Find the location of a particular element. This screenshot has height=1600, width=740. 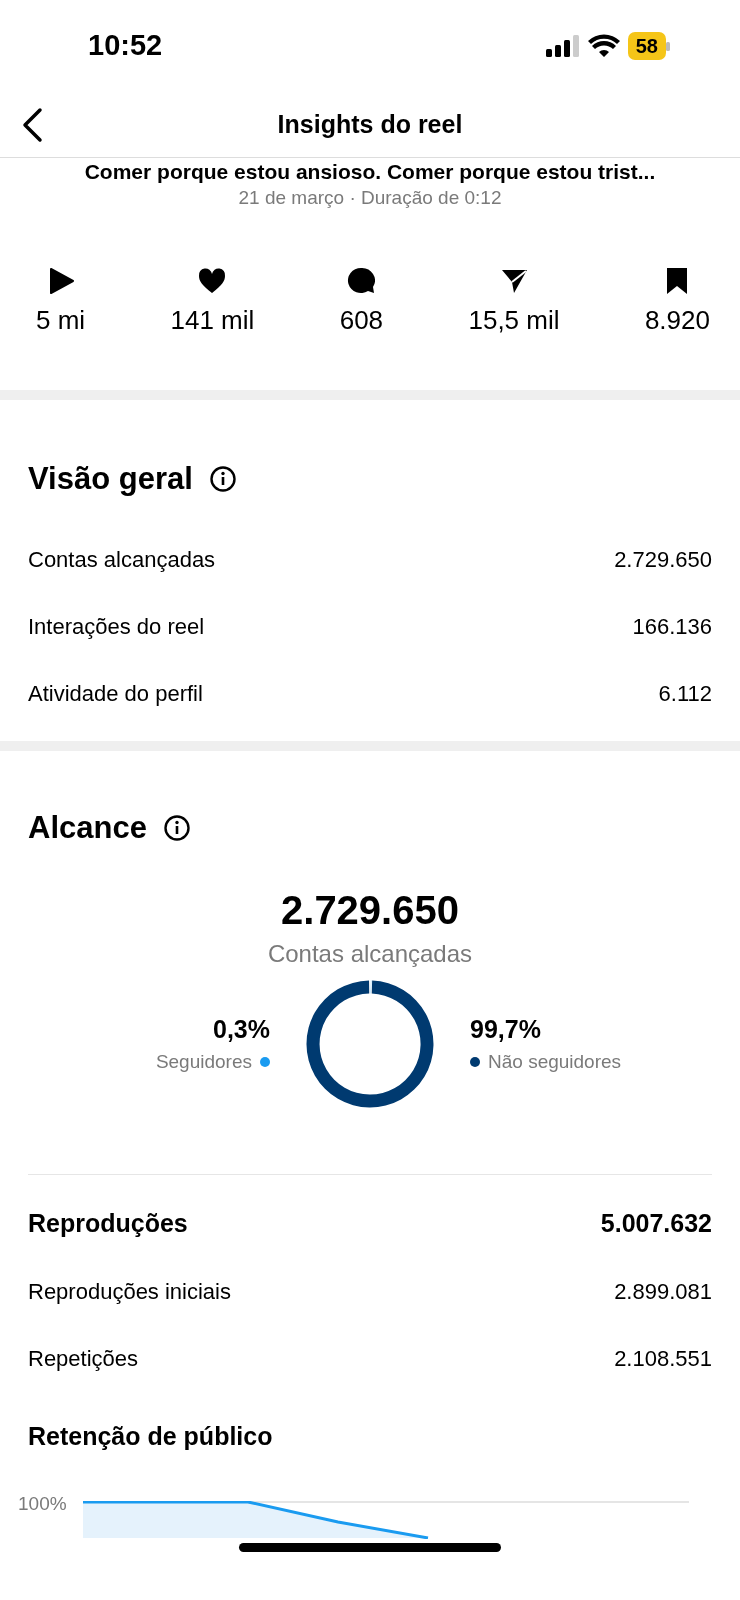

stat-count: 15,5 mil is located at coordinates (514, 320).